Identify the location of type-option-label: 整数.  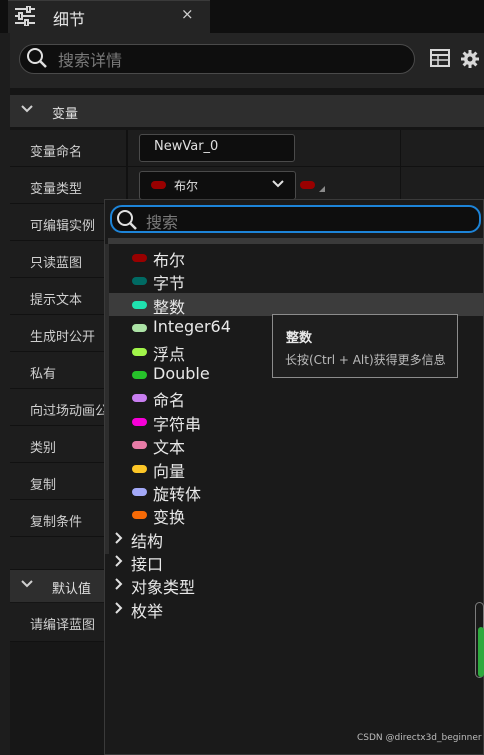
(169, 307).